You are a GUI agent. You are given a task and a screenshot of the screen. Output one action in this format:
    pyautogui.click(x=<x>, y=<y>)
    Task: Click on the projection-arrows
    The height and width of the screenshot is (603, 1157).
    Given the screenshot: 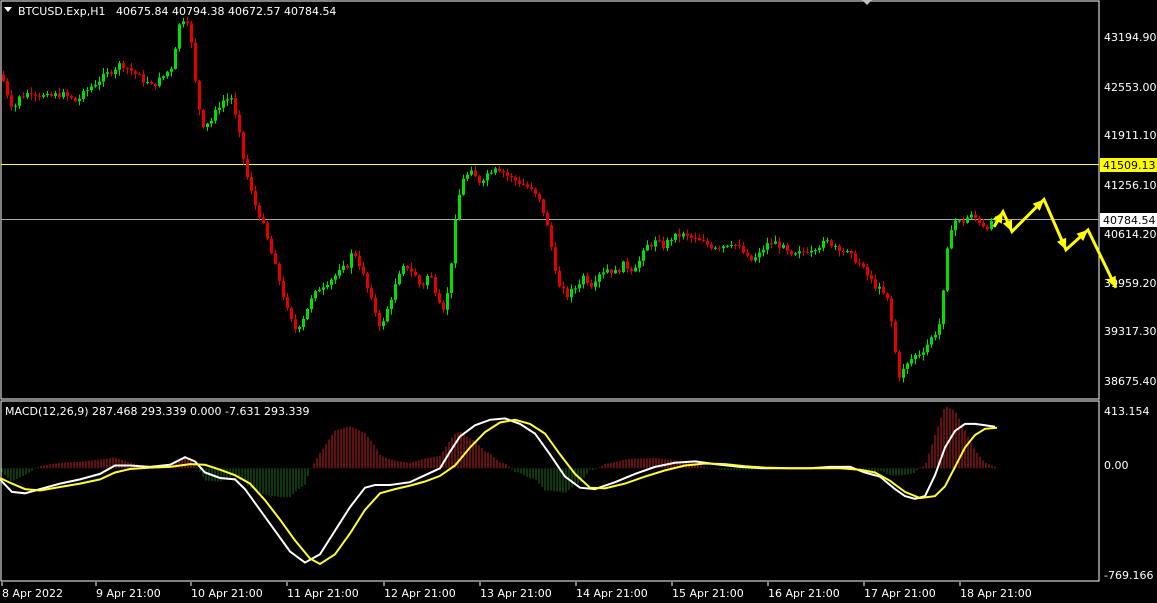 What is the action you would take?
    pyautogui.click(x=1055, y=242)
    